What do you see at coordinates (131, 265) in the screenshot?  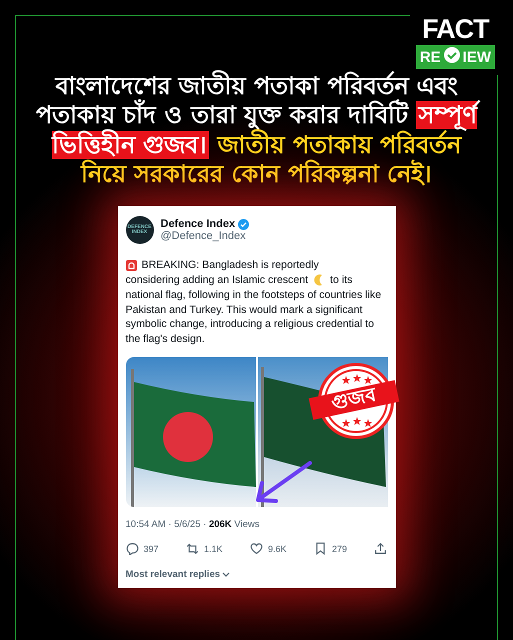 I see `siren-icon` at bounding box center [131, 265].